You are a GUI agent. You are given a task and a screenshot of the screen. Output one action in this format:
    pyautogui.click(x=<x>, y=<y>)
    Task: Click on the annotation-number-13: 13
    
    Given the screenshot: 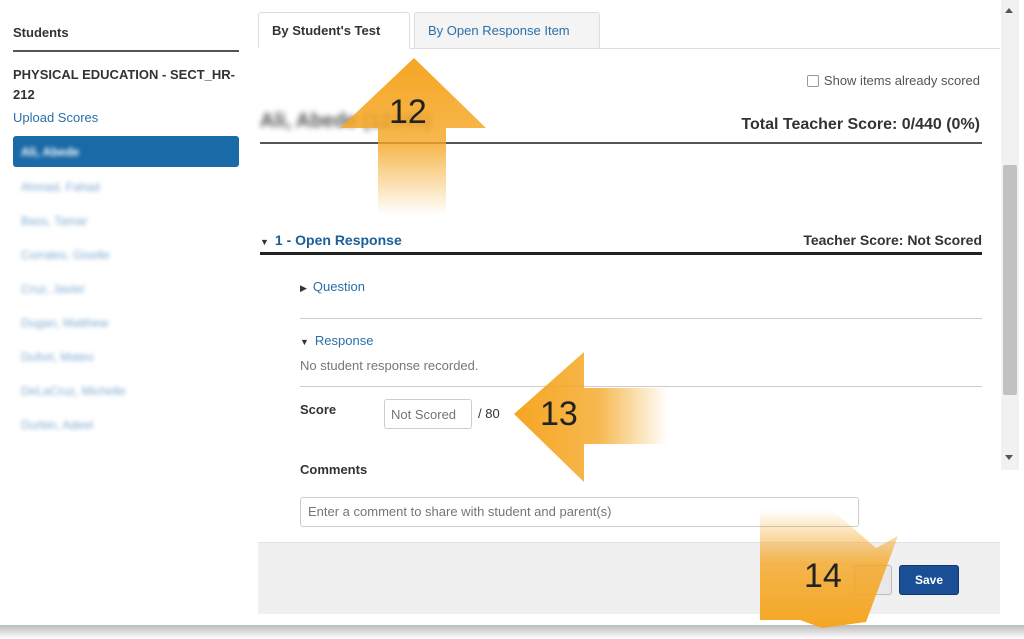 What is the action you would take?
    pyautogui.click(x=559, y=414)
    